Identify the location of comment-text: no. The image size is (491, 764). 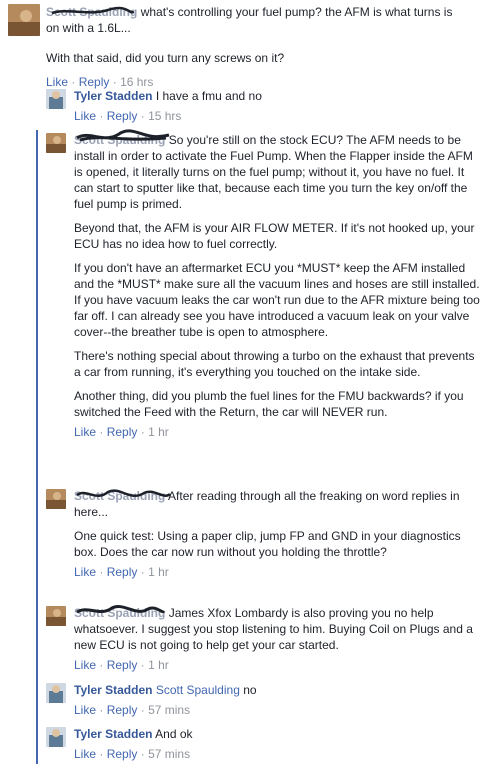
(250, 690).